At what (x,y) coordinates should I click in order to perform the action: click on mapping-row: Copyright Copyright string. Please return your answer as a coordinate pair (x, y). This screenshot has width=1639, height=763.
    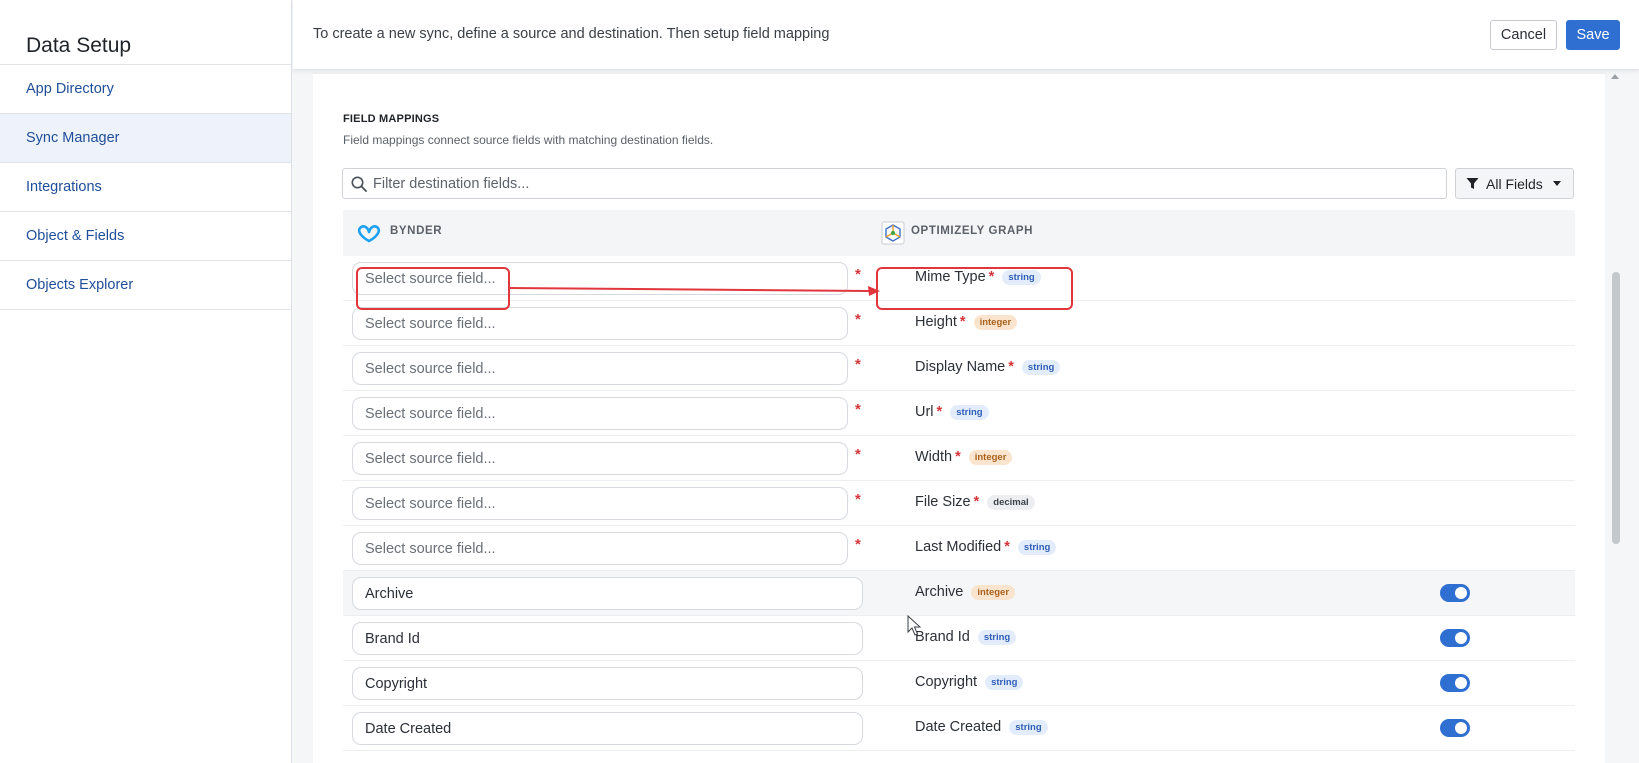
    Looking at the image, I should click on (959, 683).